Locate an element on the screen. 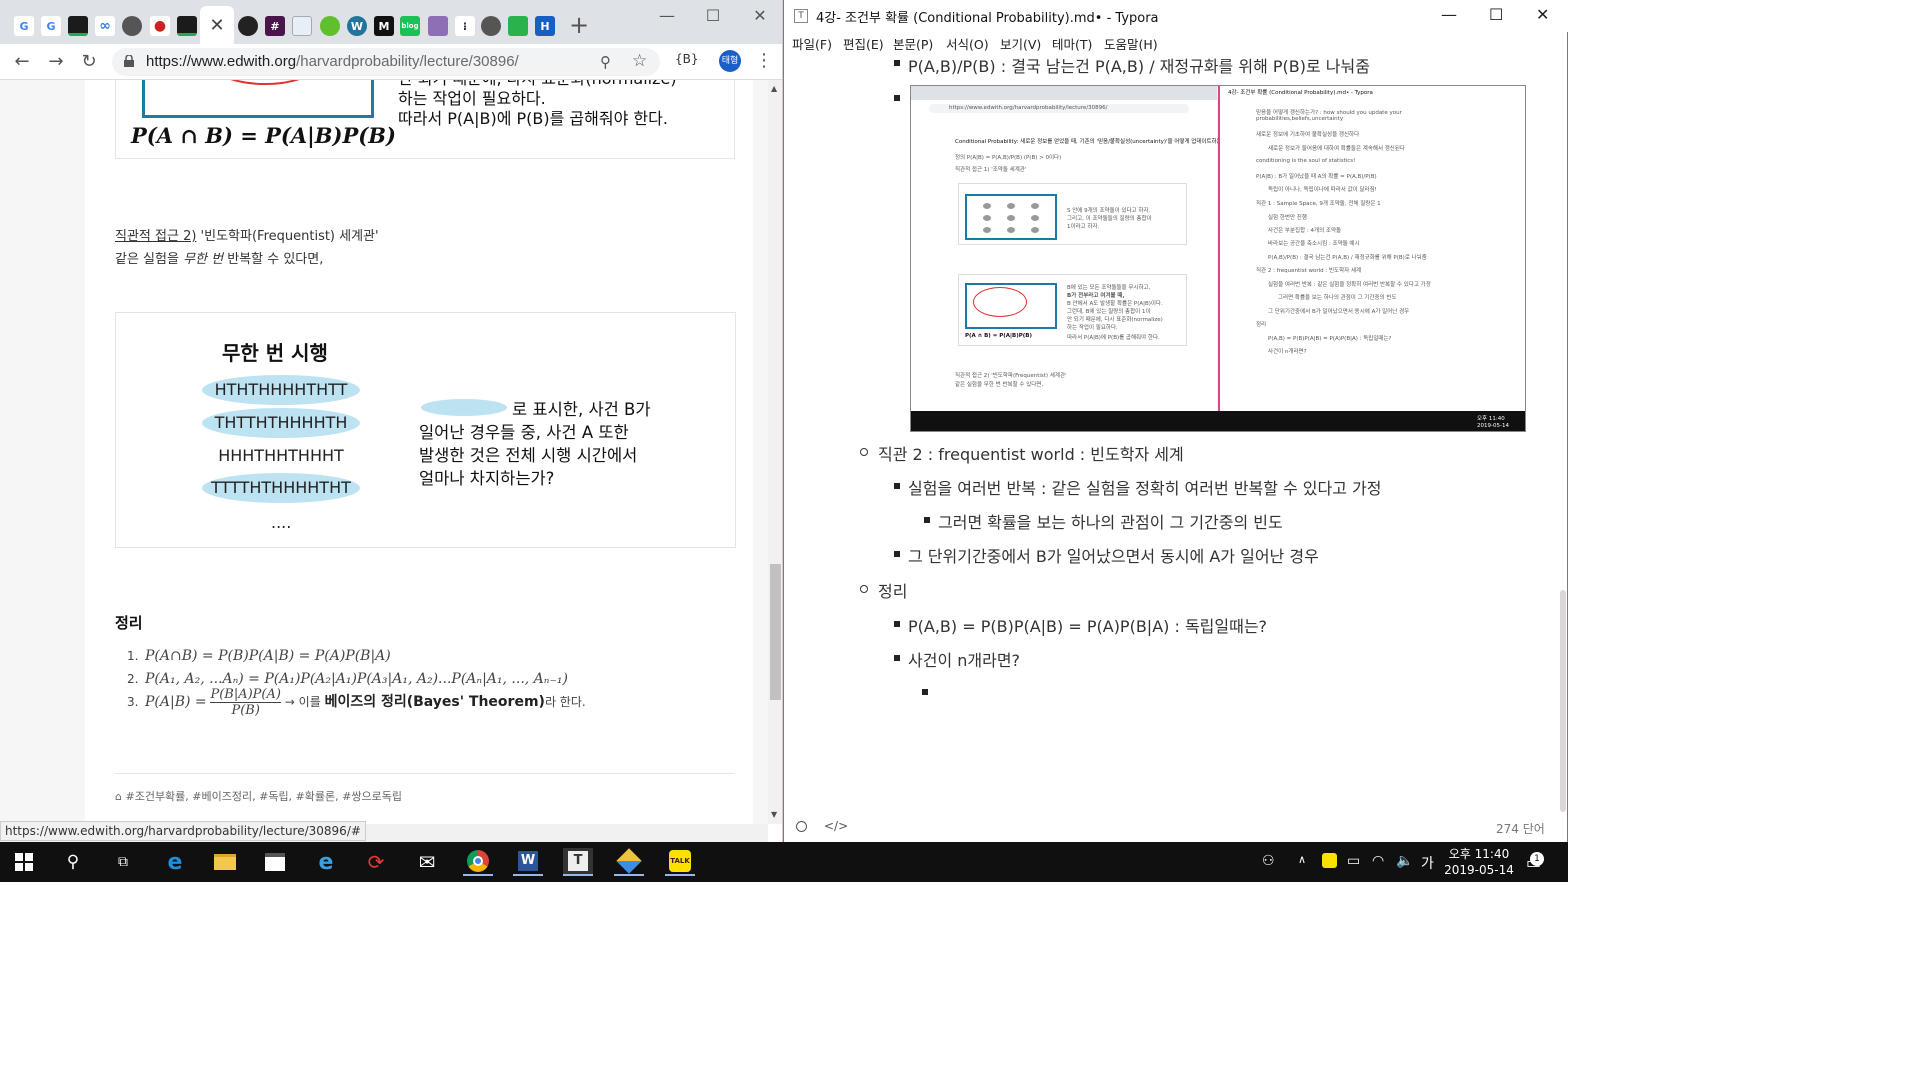  scroll-up-icon: ▲ is located at coordinates (774, 88).